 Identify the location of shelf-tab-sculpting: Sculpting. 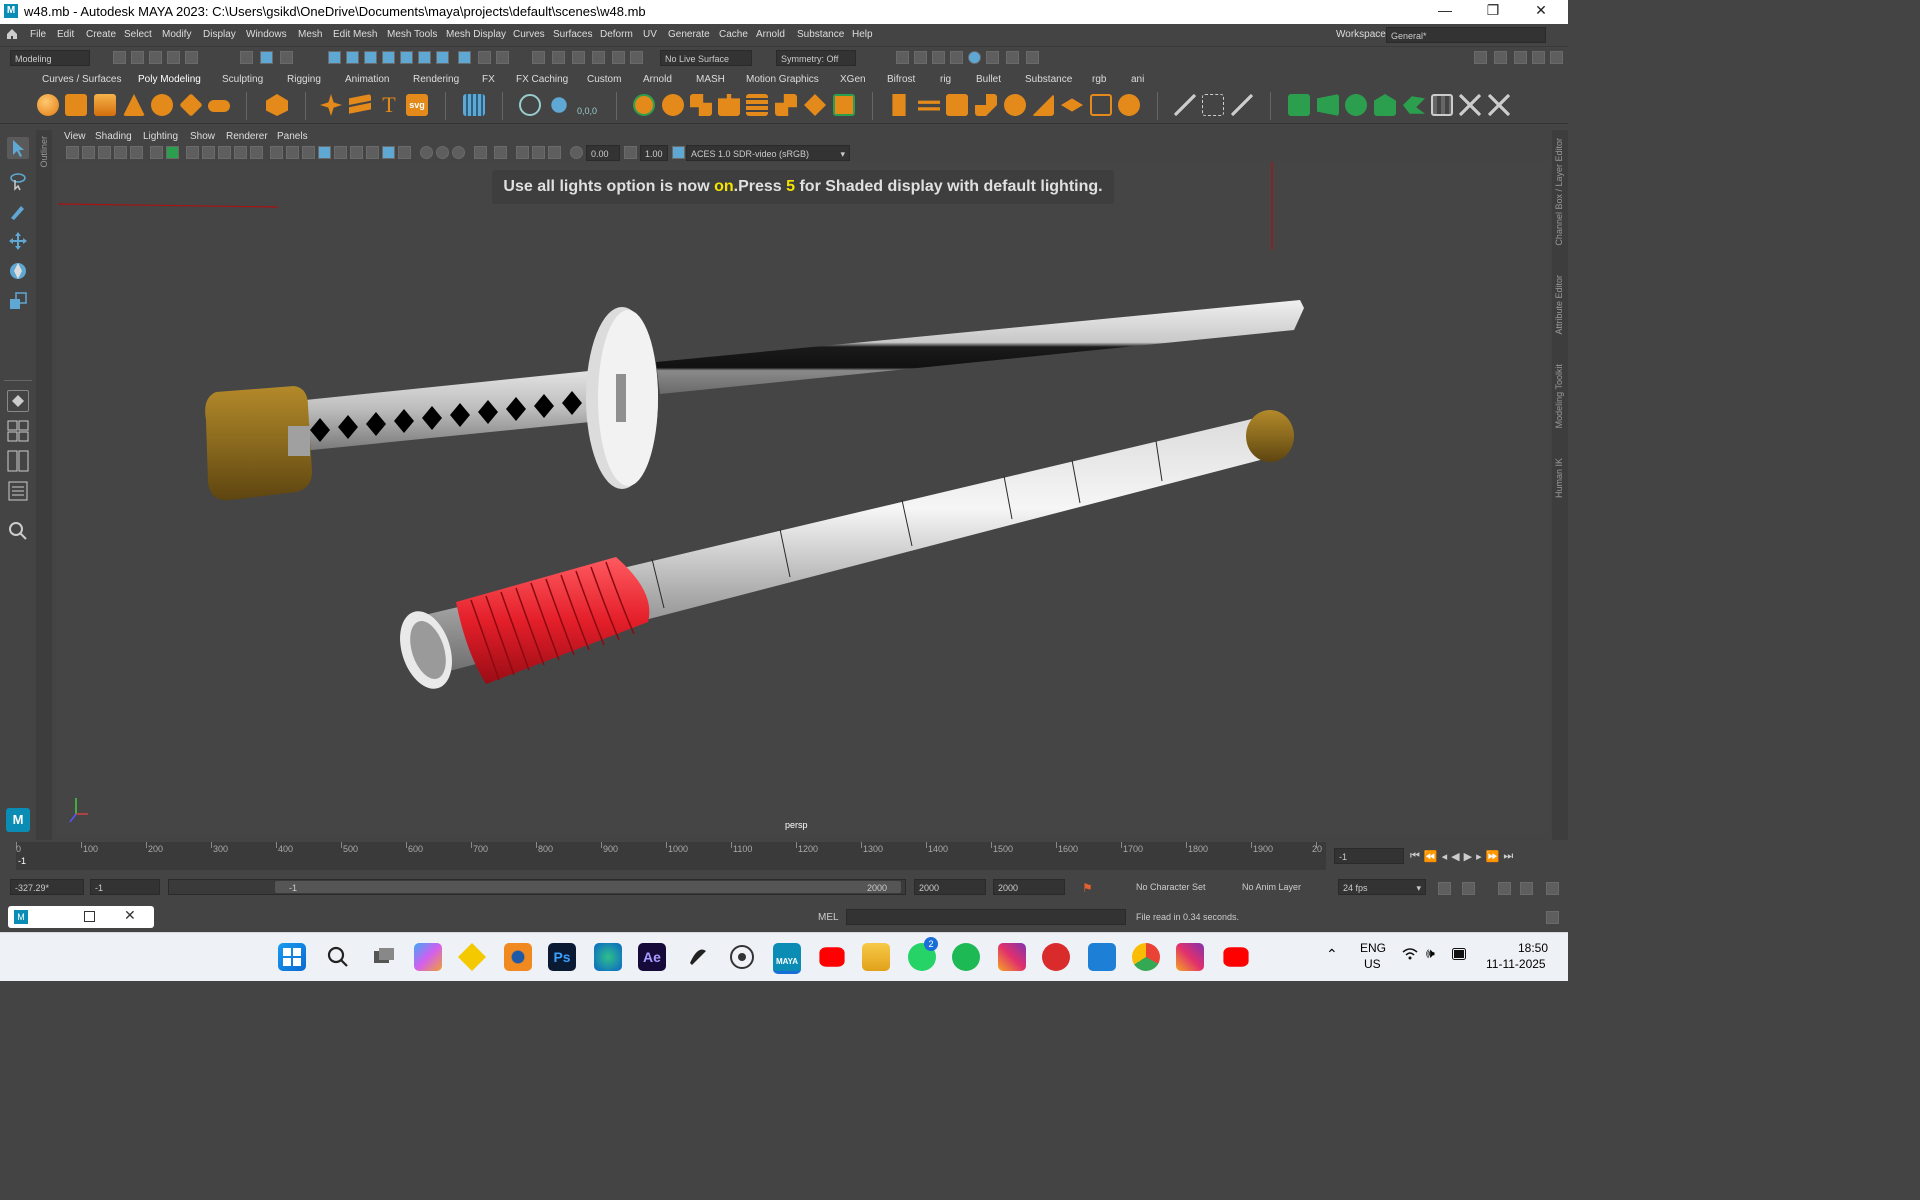
(242, 79).